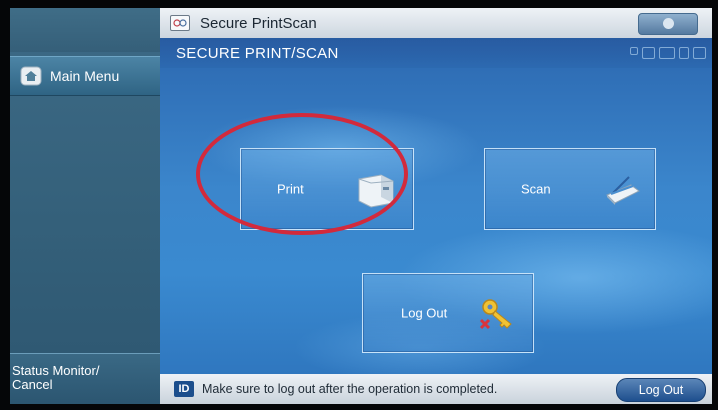 This screenshot has width=718, height=410. What do you see at coordinates (258, 23) in the screenshot?
I see `window-title: Secure PrintScan` at bounding box center [258, 23].